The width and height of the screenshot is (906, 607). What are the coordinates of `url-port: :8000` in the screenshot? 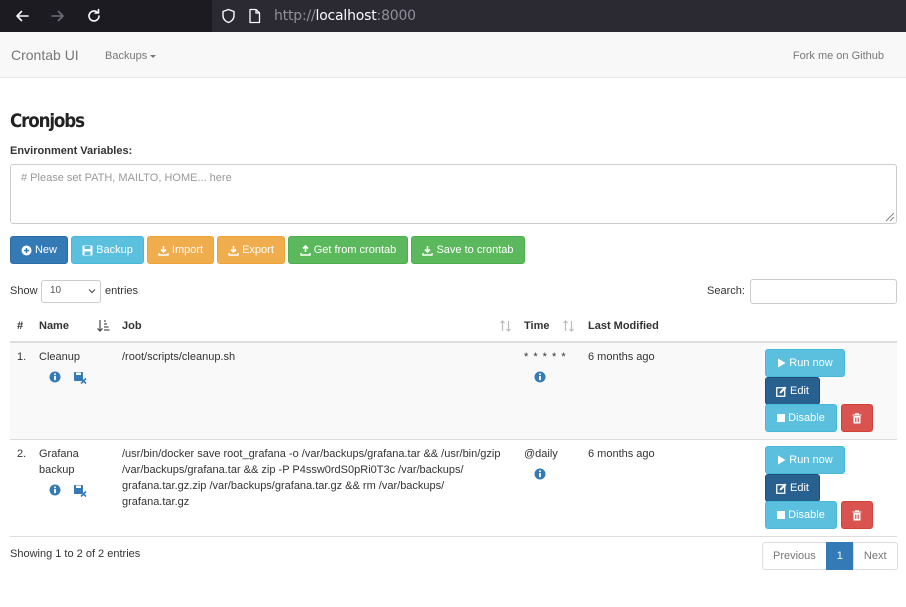 It's located at (396, 16).